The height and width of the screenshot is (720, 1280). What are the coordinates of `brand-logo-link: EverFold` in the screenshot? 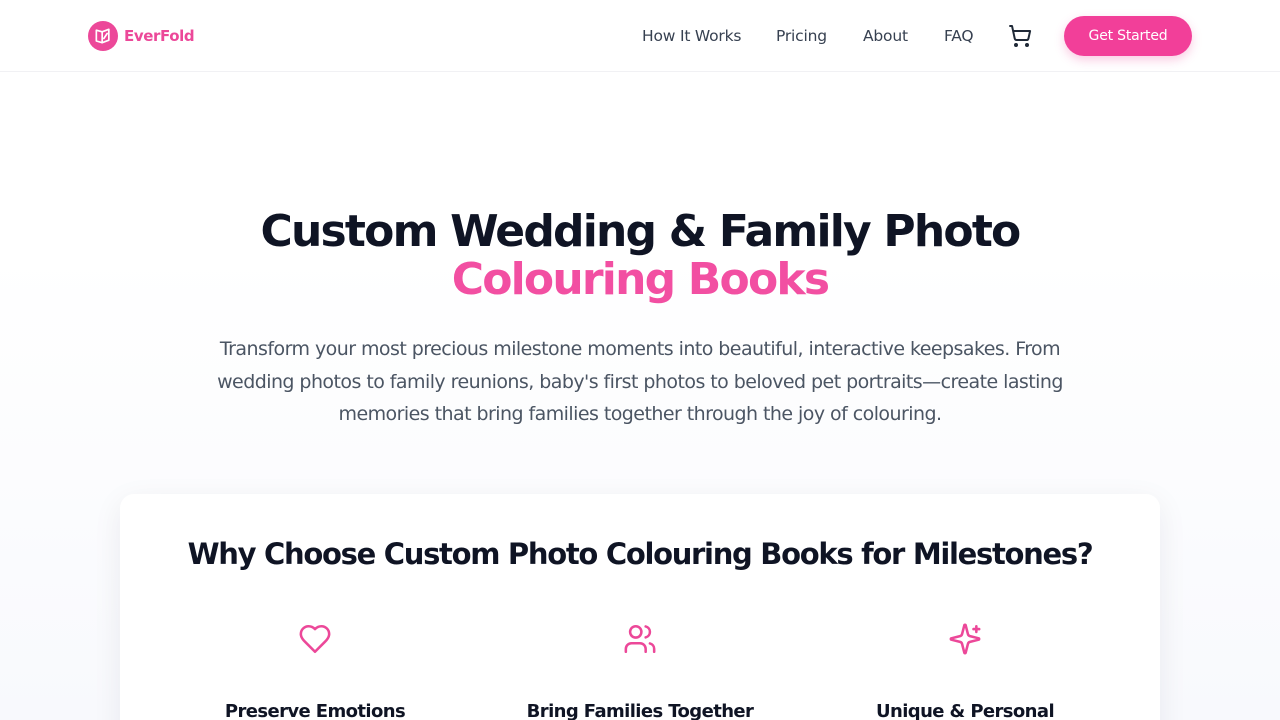 It's located at (141, 36).